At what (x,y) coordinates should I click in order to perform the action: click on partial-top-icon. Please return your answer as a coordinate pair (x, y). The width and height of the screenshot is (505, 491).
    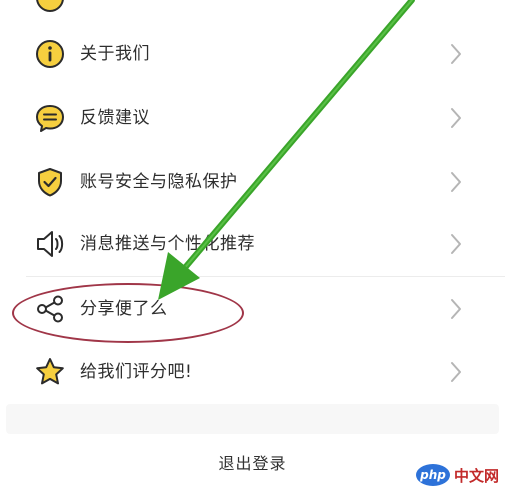
    Looking at the image, I should click on (50, 6).